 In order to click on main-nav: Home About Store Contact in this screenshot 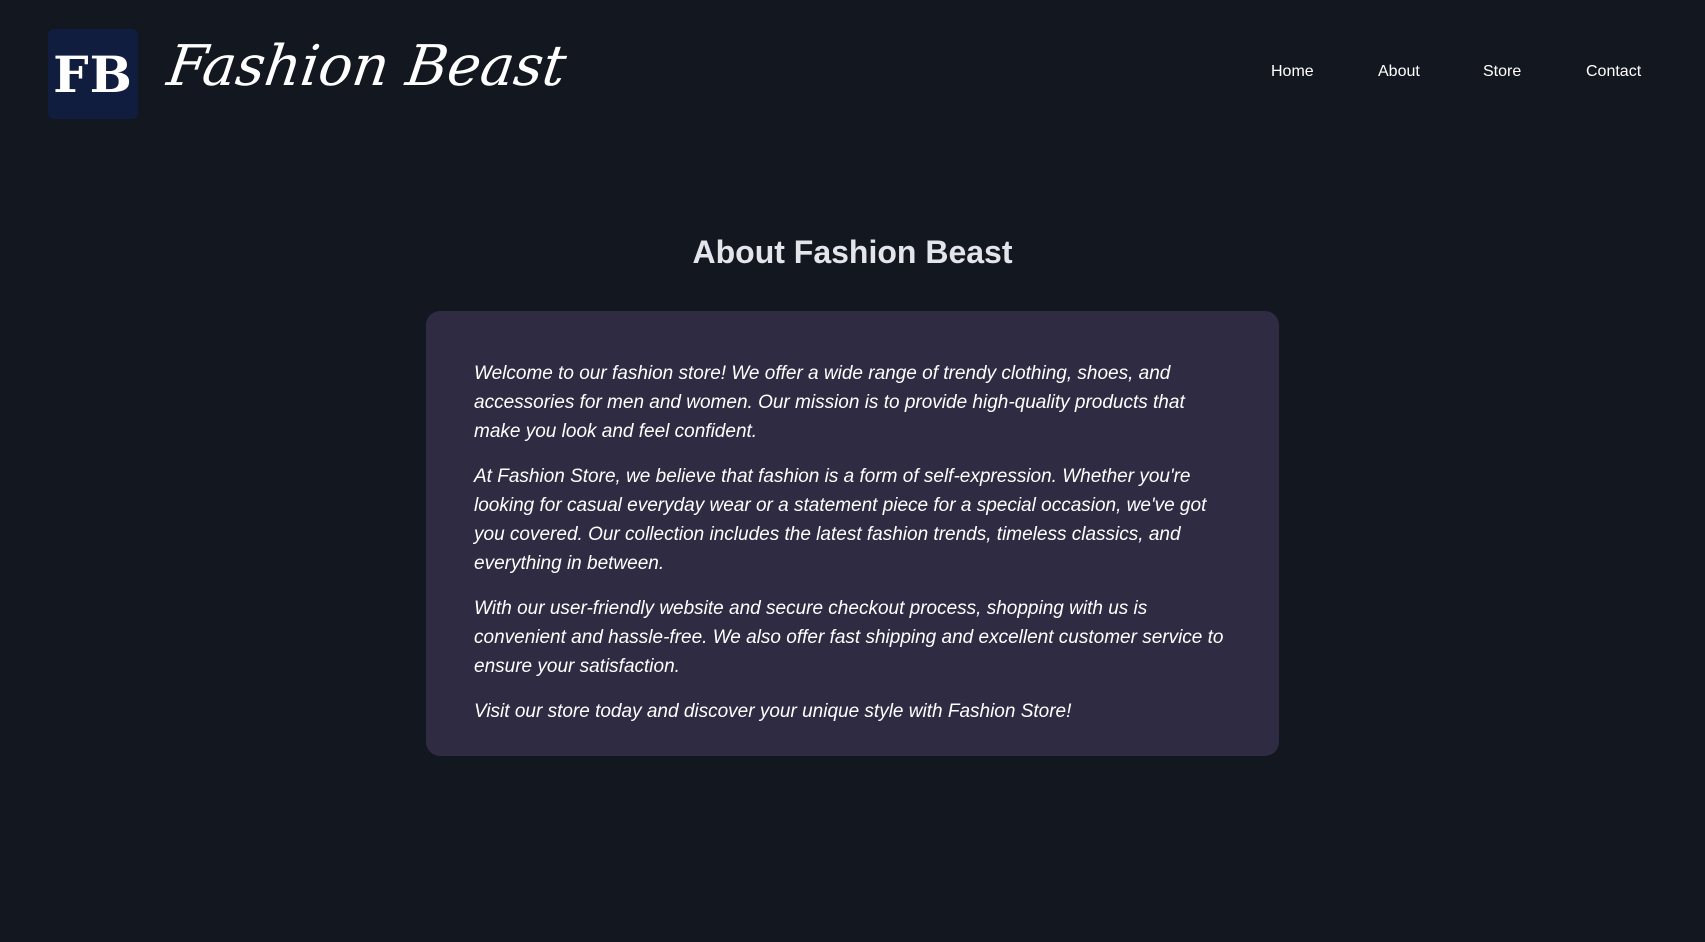, I will do `click(852, 74)`.